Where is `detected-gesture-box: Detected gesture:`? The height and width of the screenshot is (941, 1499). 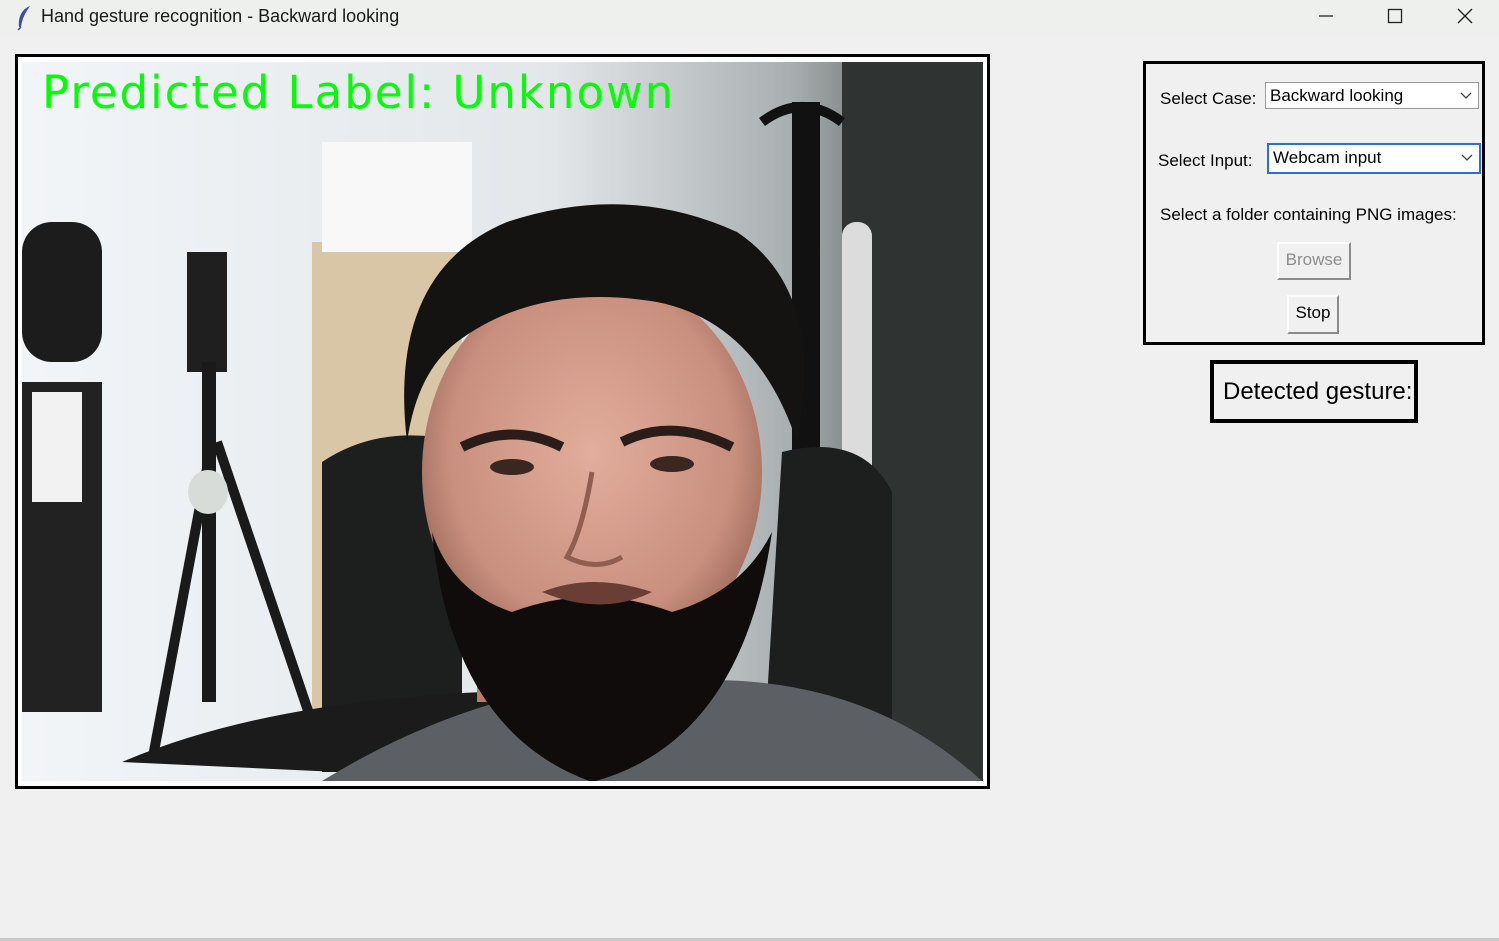 detected-gesture-box: Detected gesture: is located at coordinates (1314, 391).